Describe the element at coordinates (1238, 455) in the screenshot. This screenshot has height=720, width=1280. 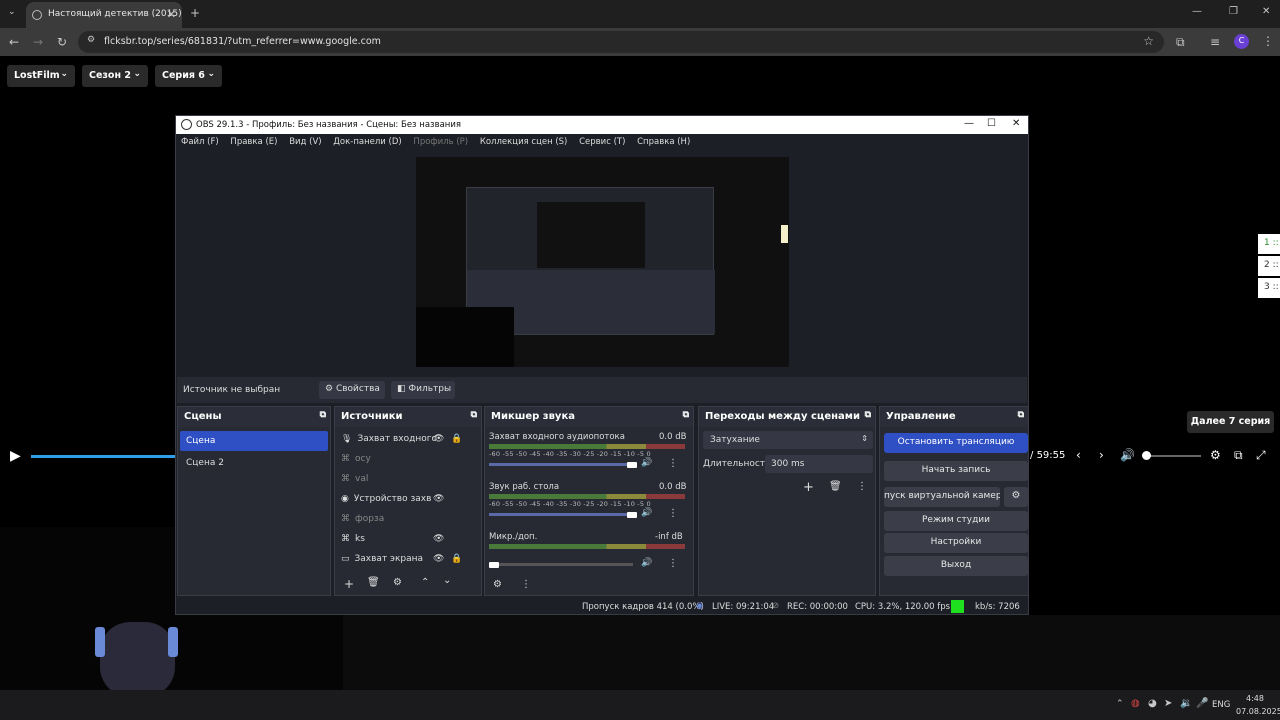
I see `popout-icon: ⧉` at that location.